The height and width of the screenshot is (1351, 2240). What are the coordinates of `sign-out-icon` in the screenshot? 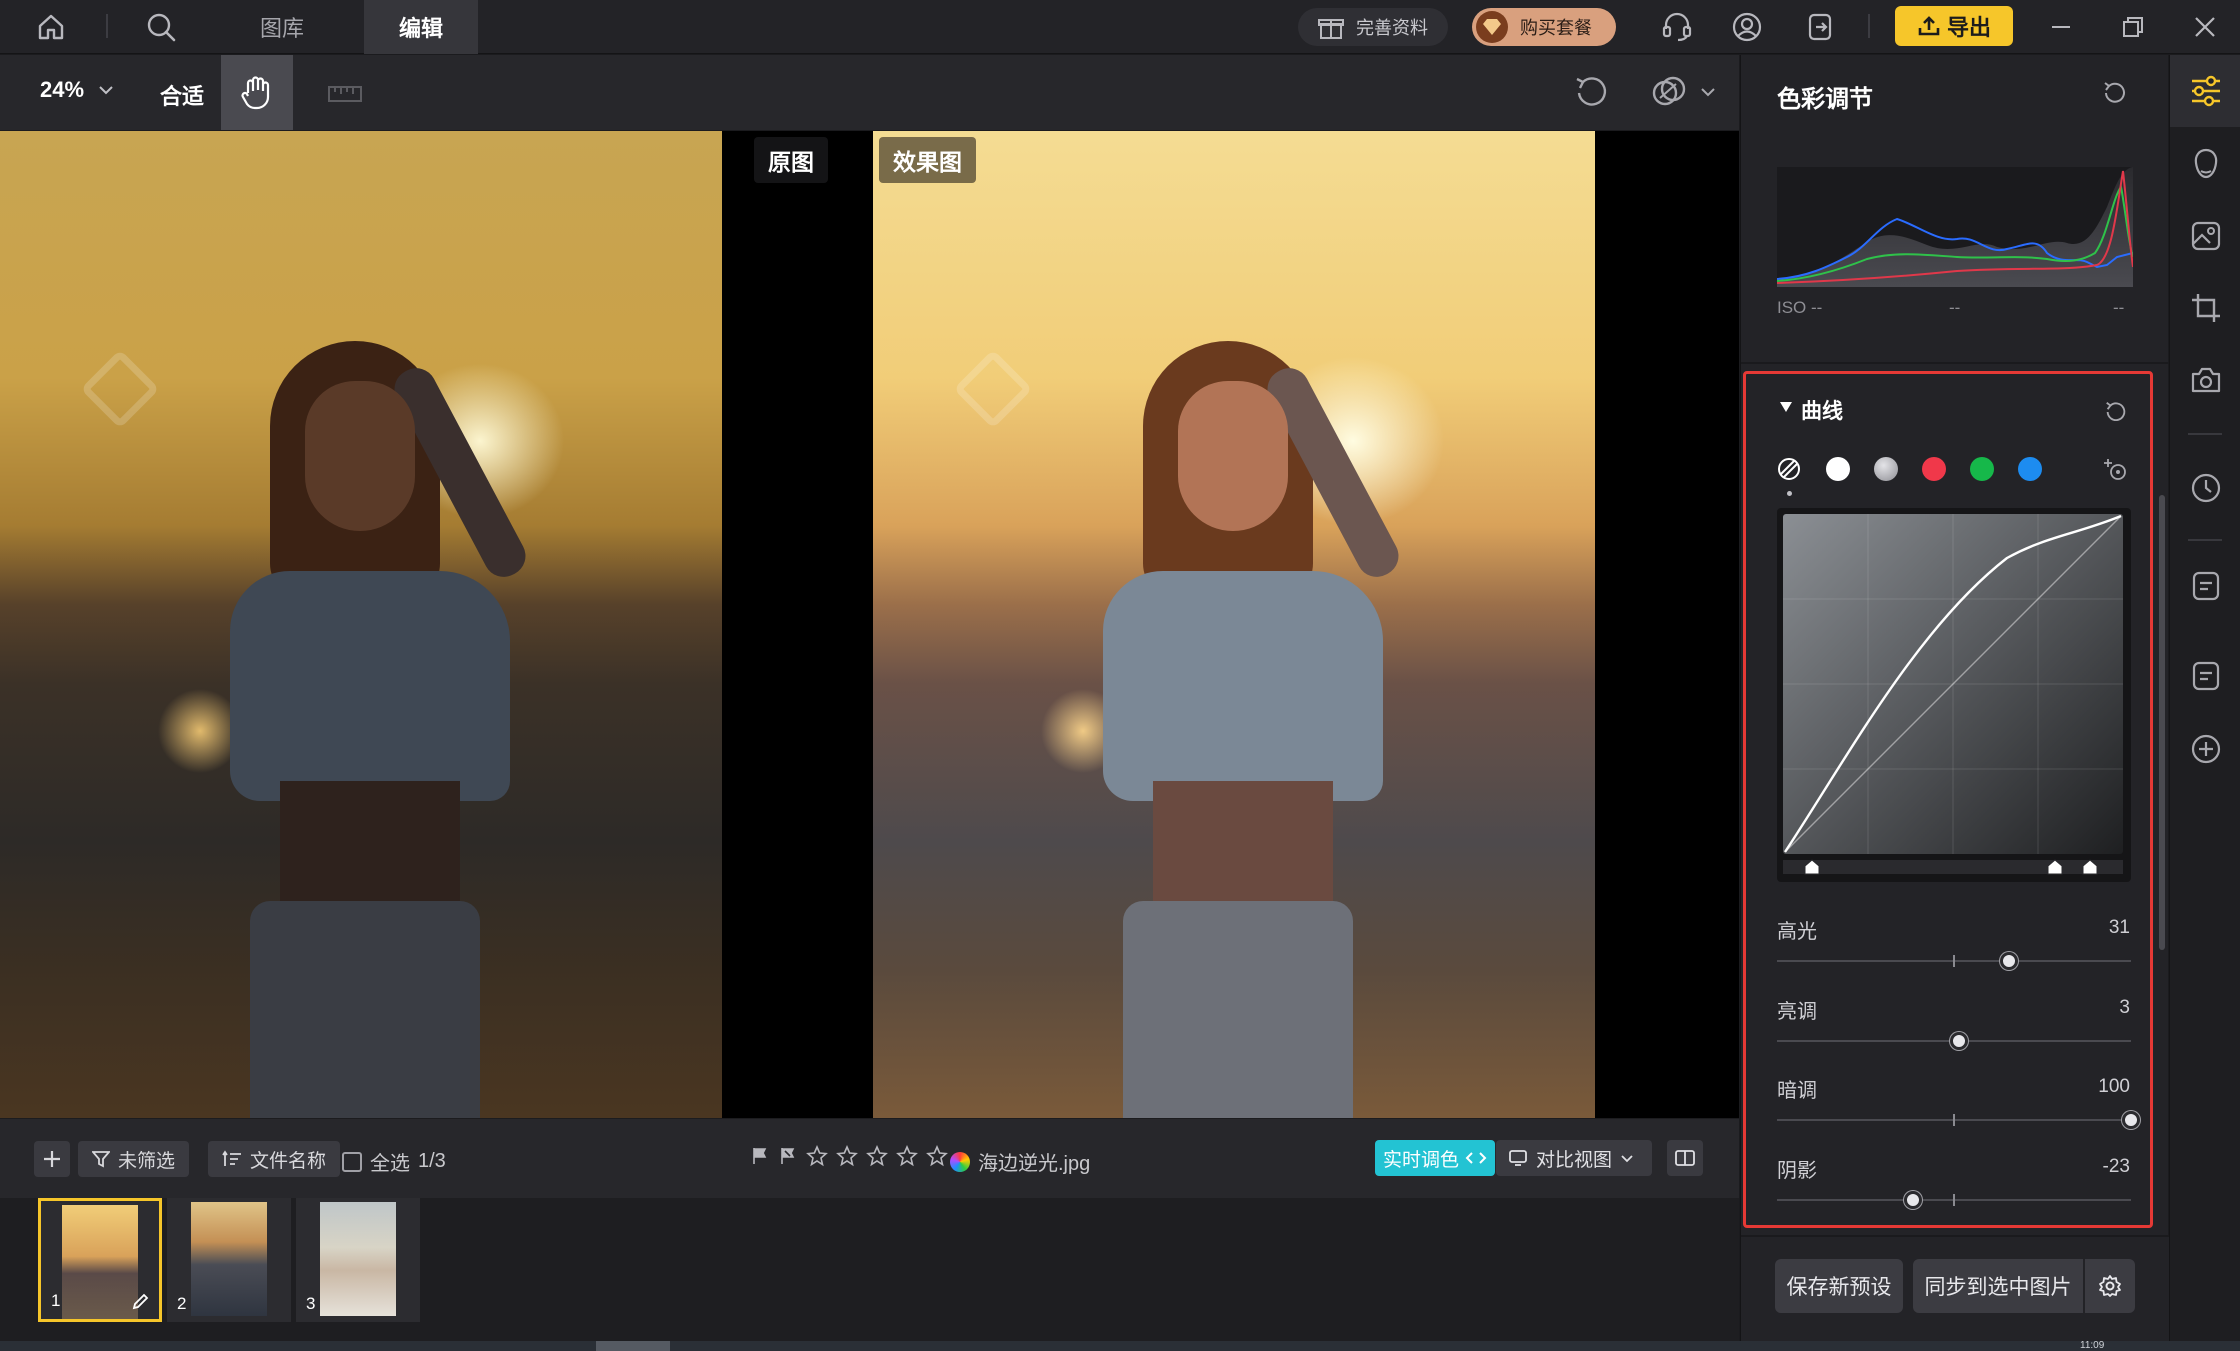 It's located at (1821, 27).